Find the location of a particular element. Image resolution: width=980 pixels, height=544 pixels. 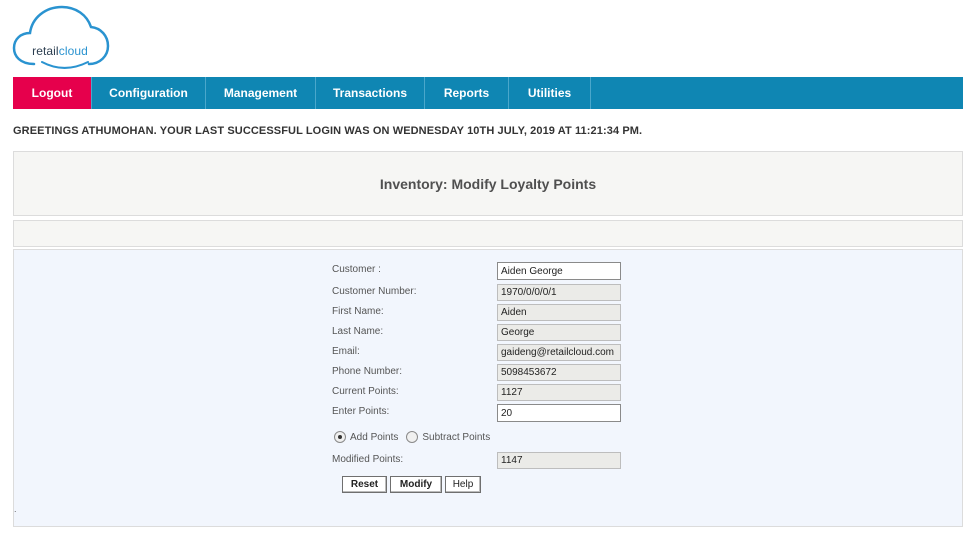

enter-points-field is located at coordinates (559, 413).